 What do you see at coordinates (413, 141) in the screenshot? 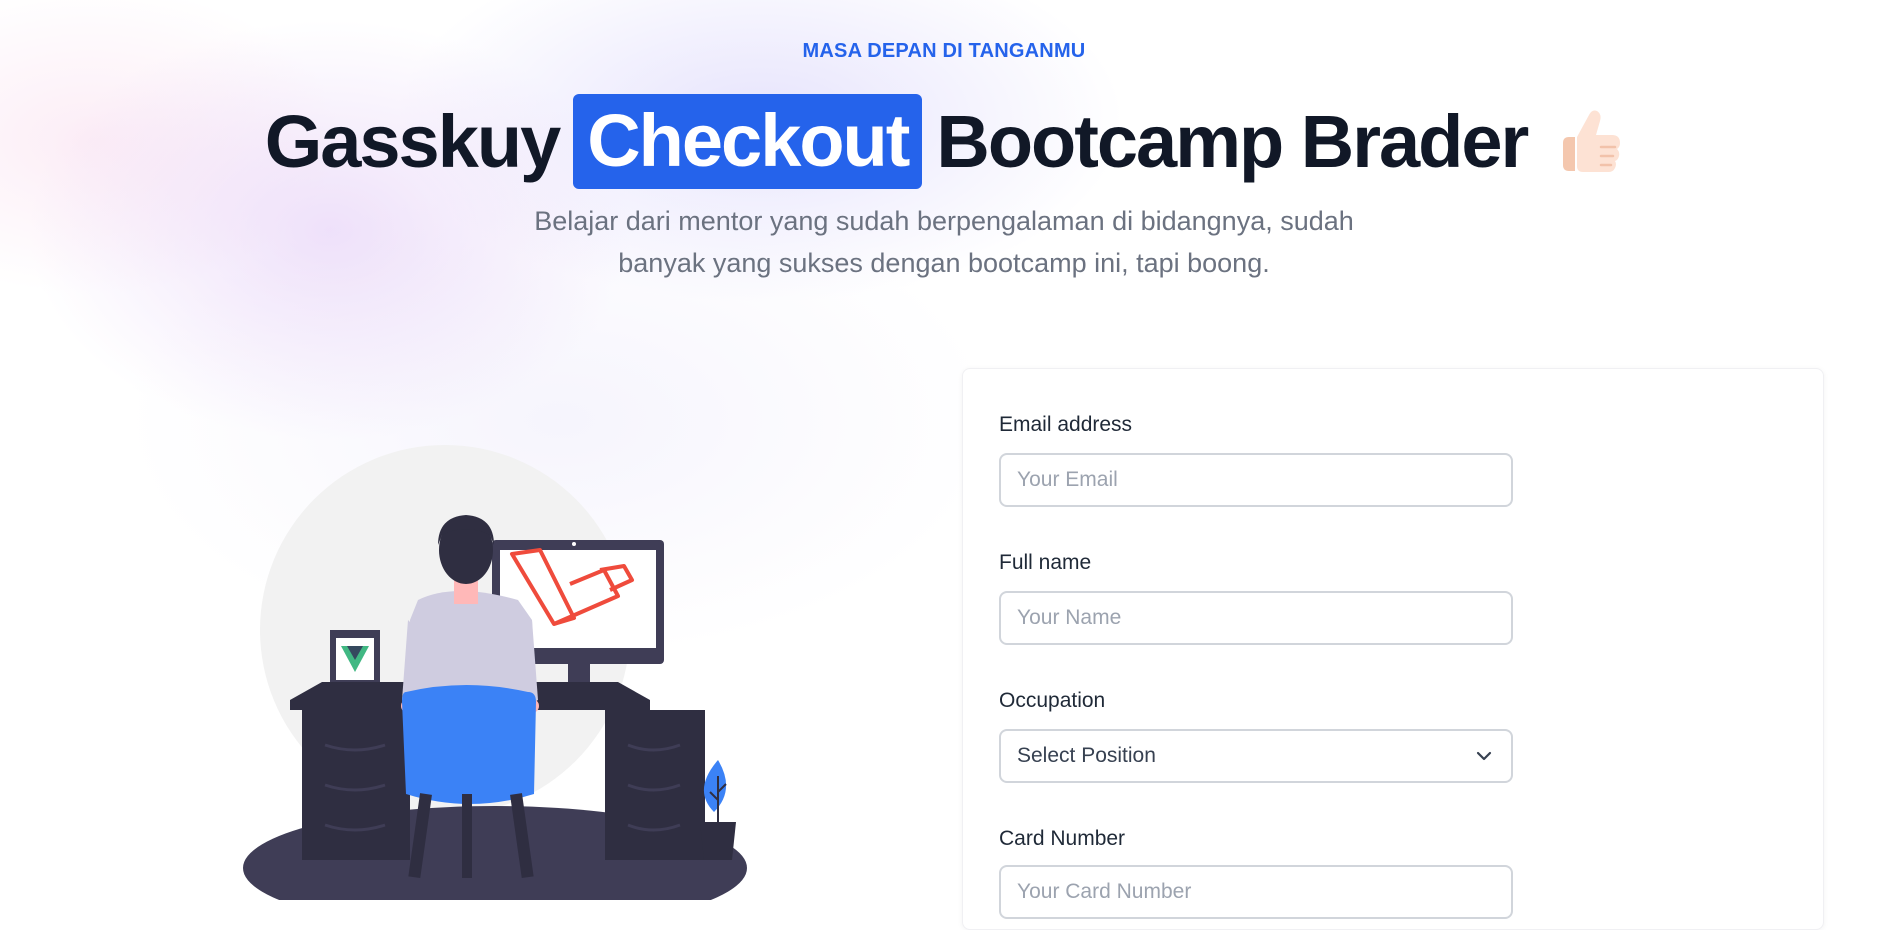
I see `title-part-1: Gasskuy` at bounding box center [413, 141].